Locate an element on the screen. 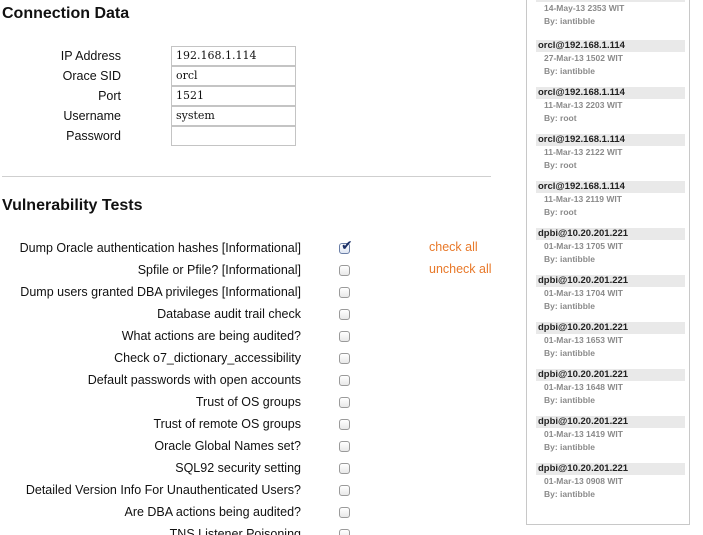  oracle-sid-label: Orace SID is located at coordinates (91, 76).